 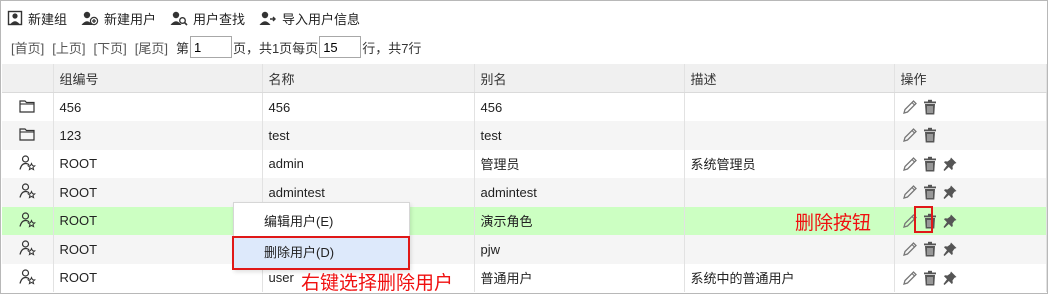 I want to click on alias-cell: 普通用户, so click(x=579, y=277).